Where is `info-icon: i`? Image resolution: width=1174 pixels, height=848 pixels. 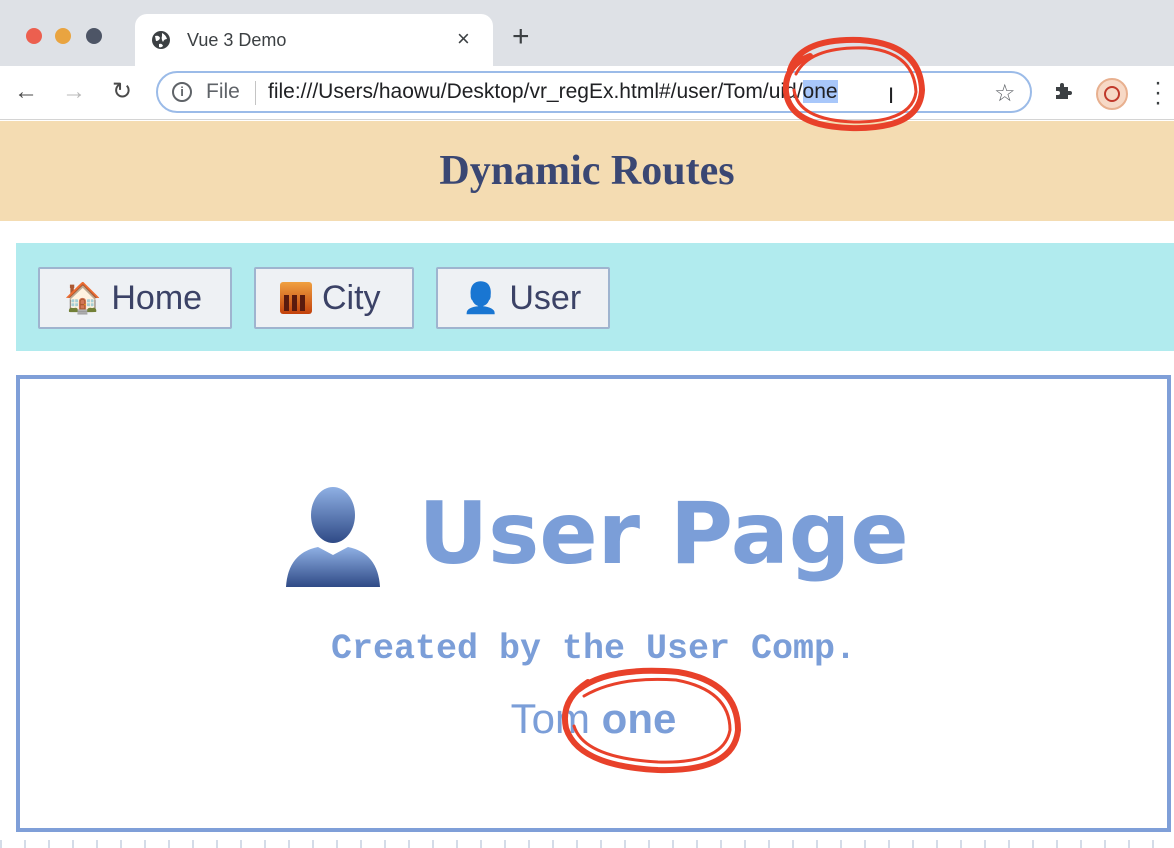
info-icon: i is located at coordinates (182, 92).